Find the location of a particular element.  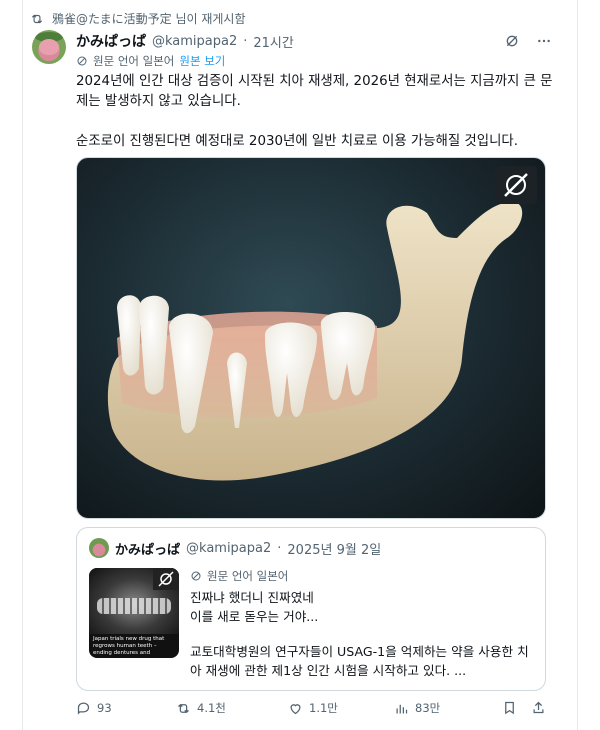

author-name: かみぱっぱ is located at coordinates (111, 41).